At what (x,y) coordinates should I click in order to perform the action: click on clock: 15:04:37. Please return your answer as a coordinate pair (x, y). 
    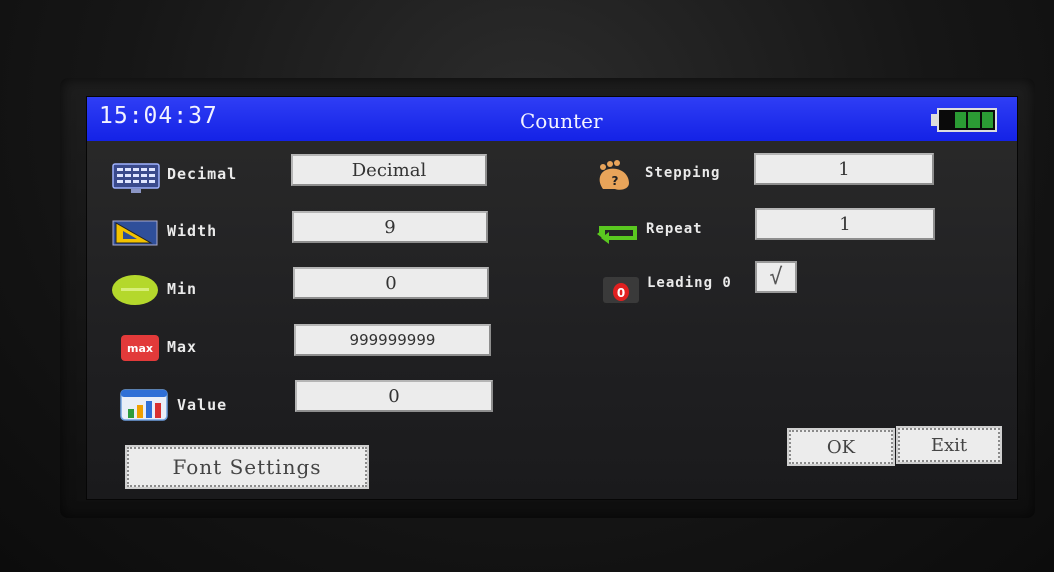
    Looking at the image, I should click on (158, 116).